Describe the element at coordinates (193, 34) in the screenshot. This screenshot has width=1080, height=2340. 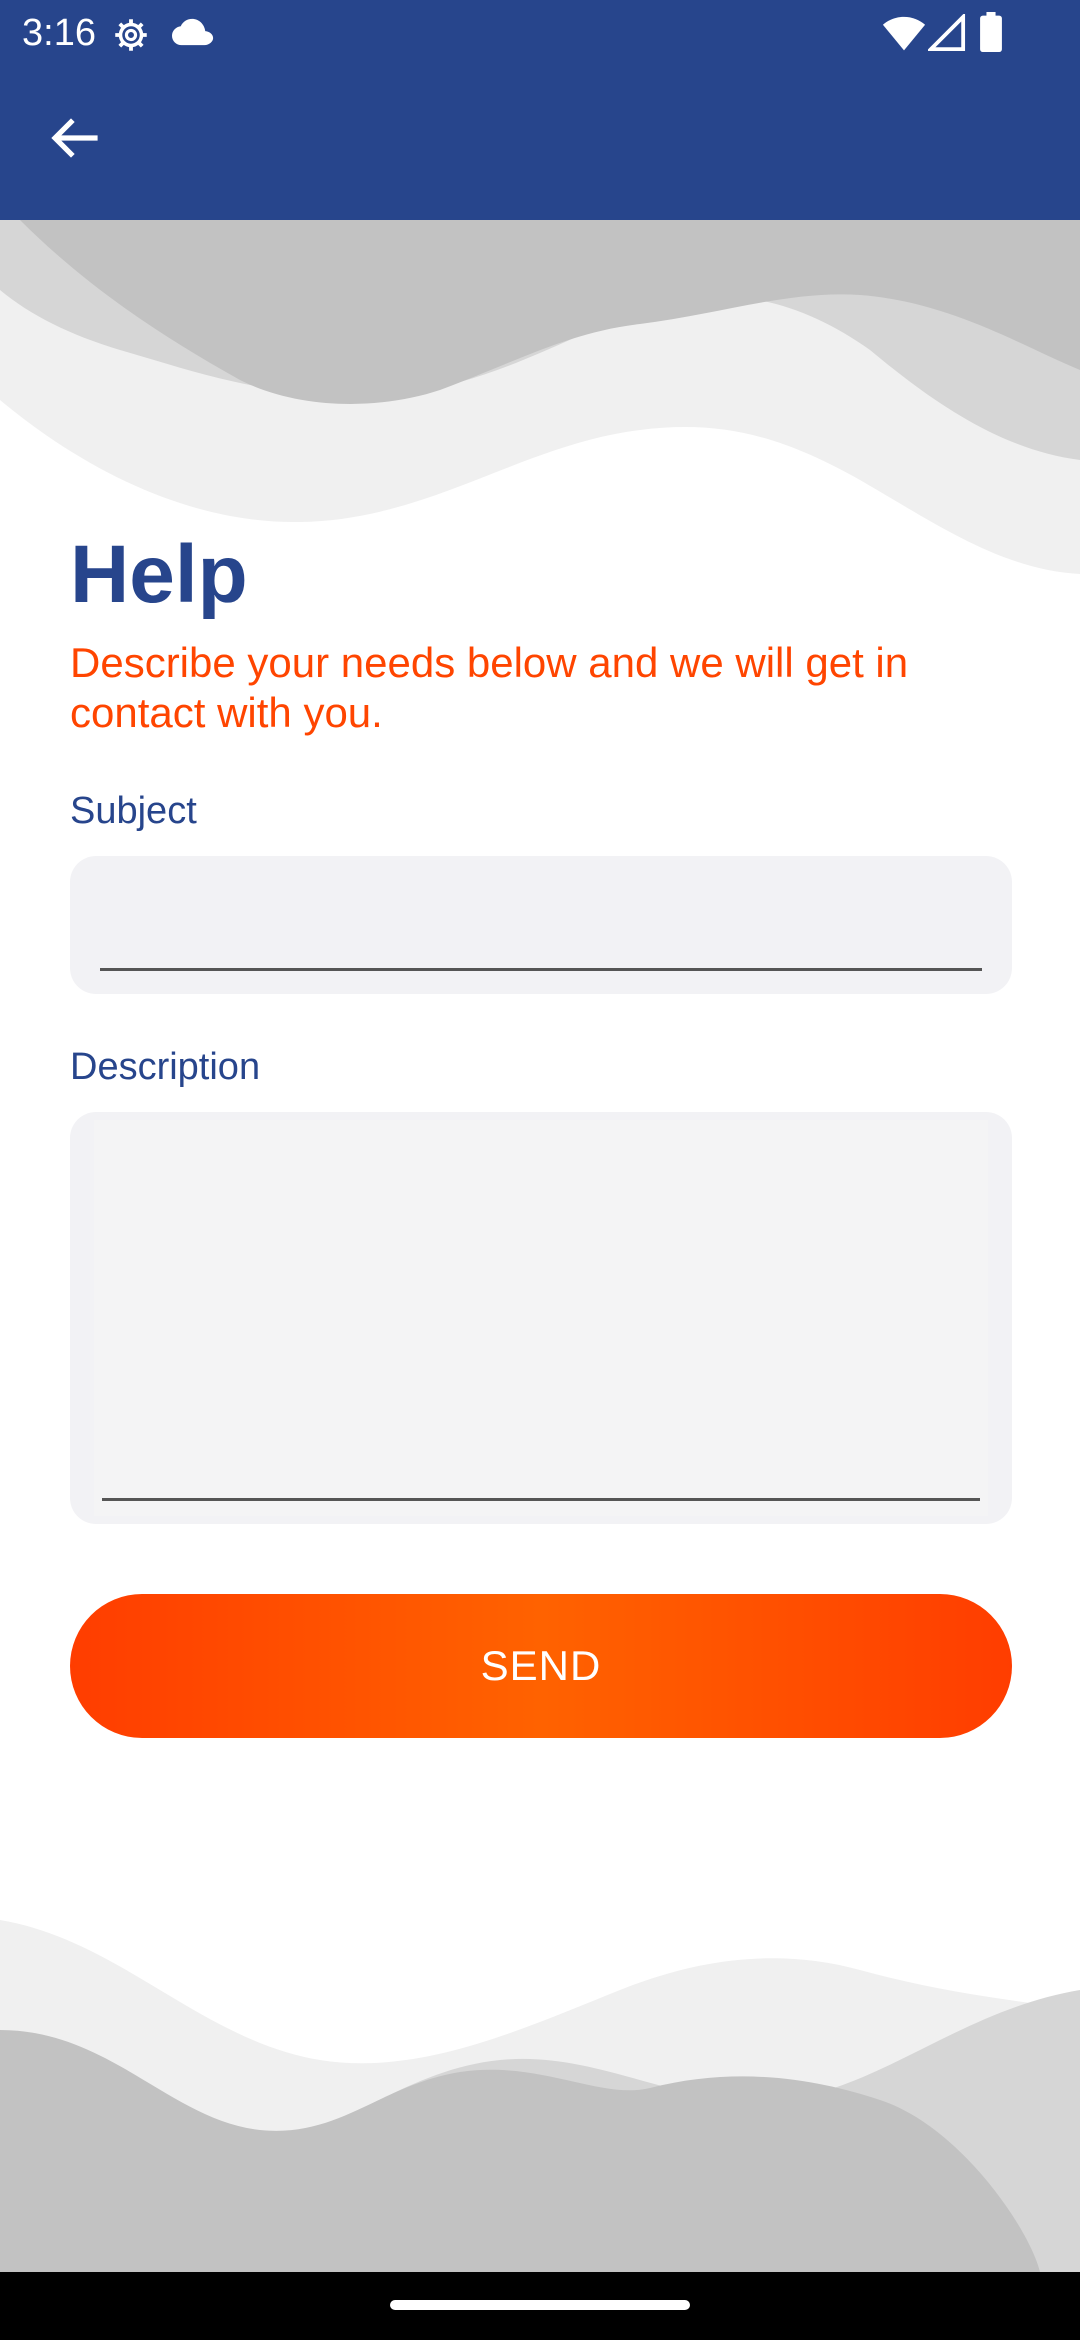
I see `cloud-icon` at that location.